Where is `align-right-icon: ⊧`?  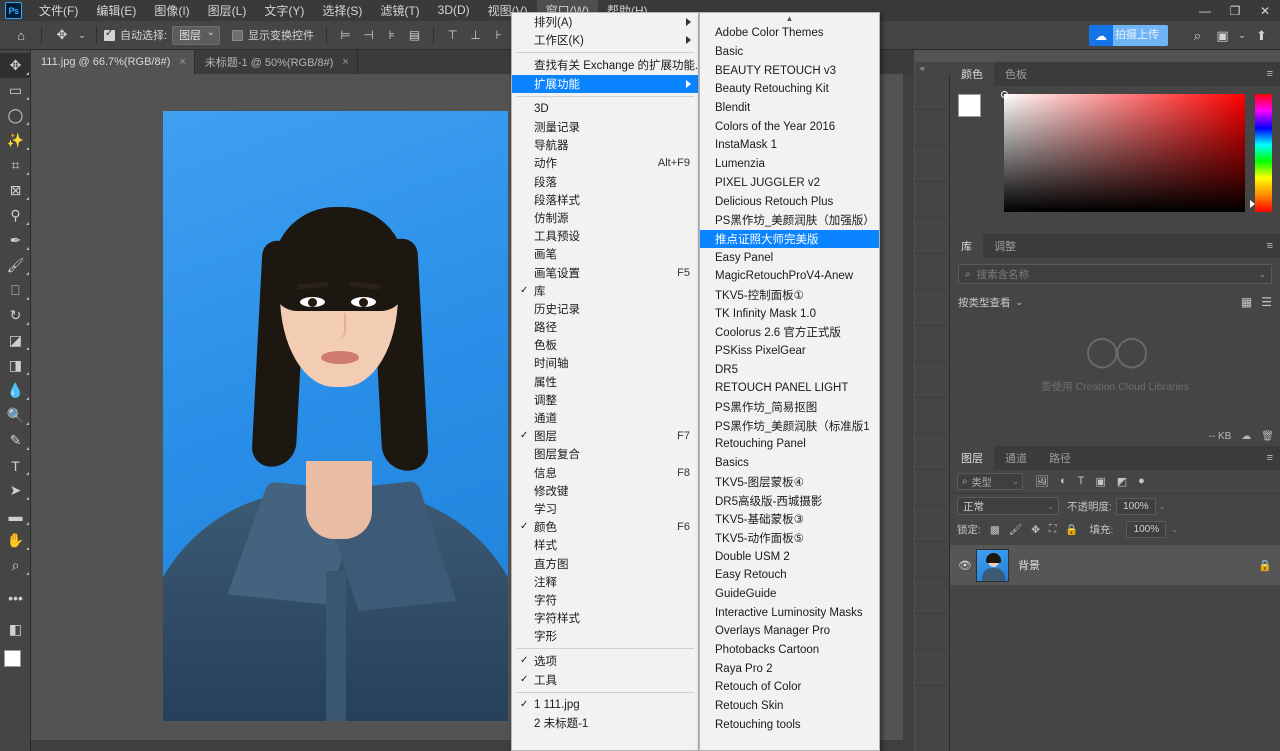
align-right-icon: ⊧ is located at coordinates (391, 35).